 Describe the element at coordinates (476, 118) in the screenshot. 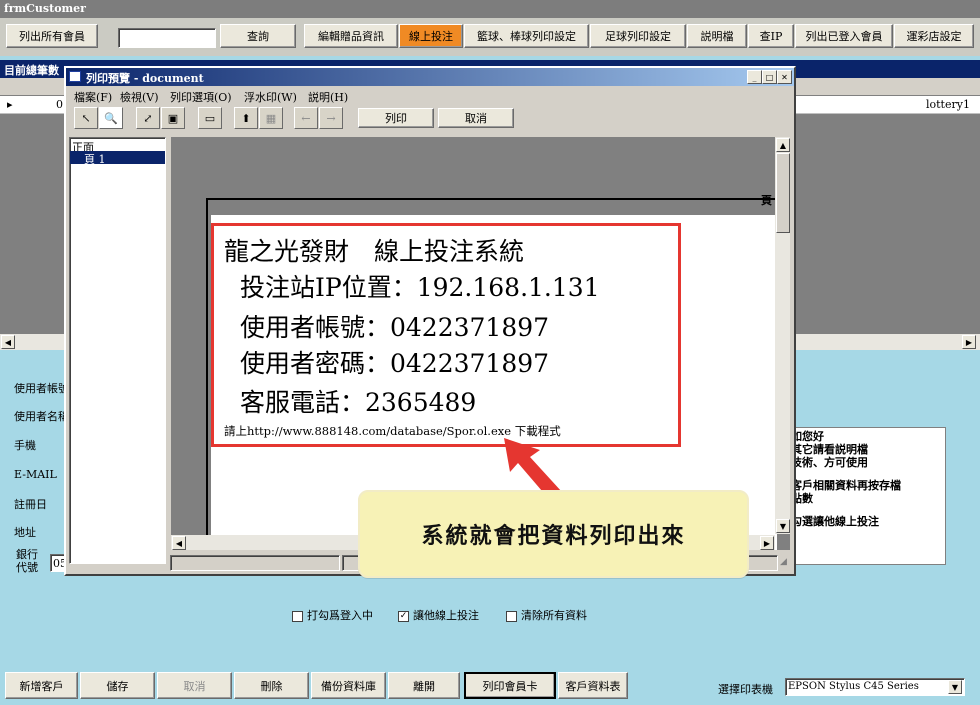

I see `dialog-cancel-button: 取消` at that location.